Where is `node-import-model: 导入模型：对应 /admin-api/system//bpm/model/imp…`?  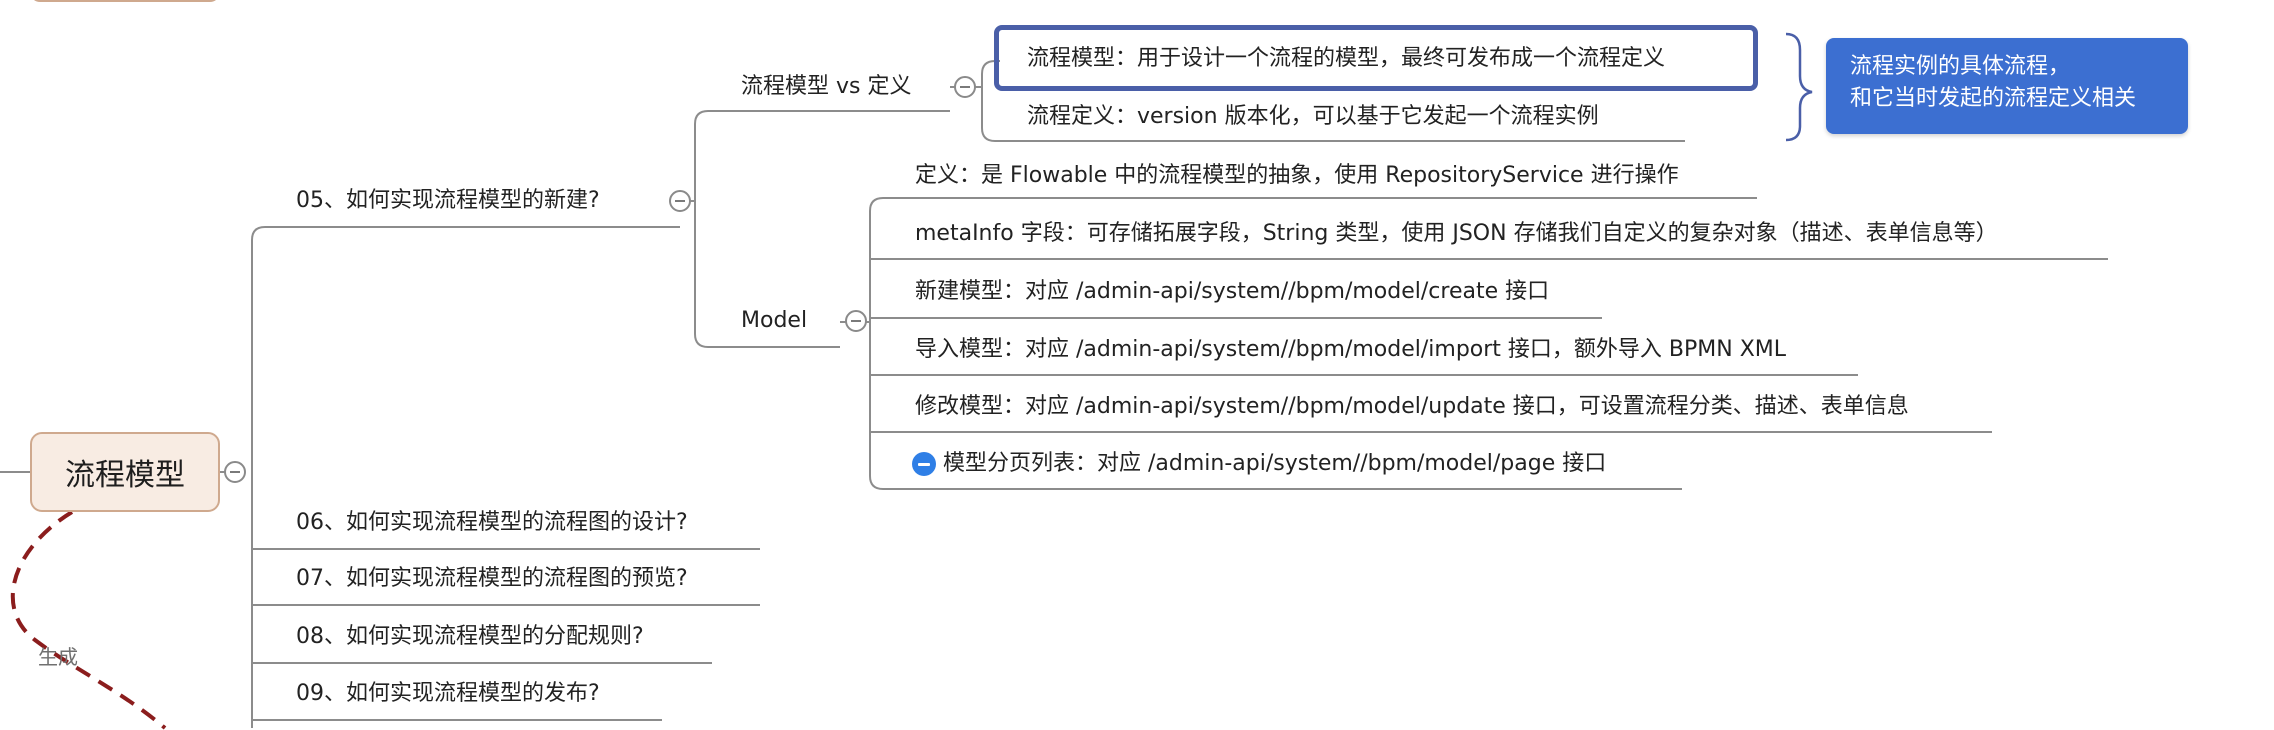 node-import-model: 导入模型：对应 /admin-api/system//bpm/model/imp… is located at coordinates (1350, 350).